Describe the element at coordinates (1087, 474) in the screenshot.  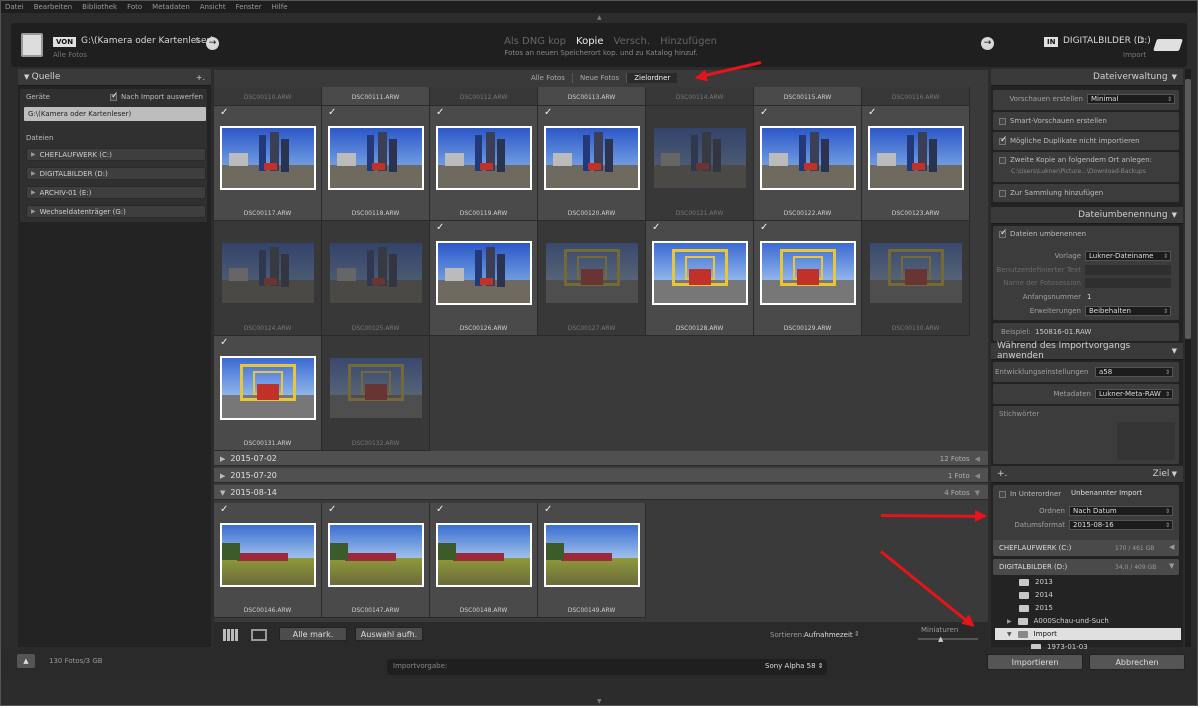
I see `destination-header: +. Ziel ▼` at that location.